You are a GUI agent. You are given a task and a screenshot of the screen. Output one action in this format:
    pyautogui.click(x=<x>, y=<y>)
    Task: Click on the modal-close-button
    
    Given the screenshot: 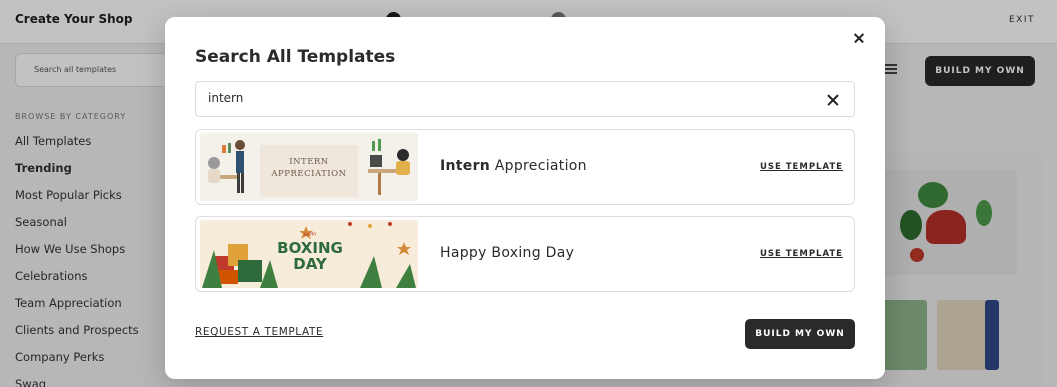 What is the action you would take?
    pyautogui.click(x=859, y=38)
    